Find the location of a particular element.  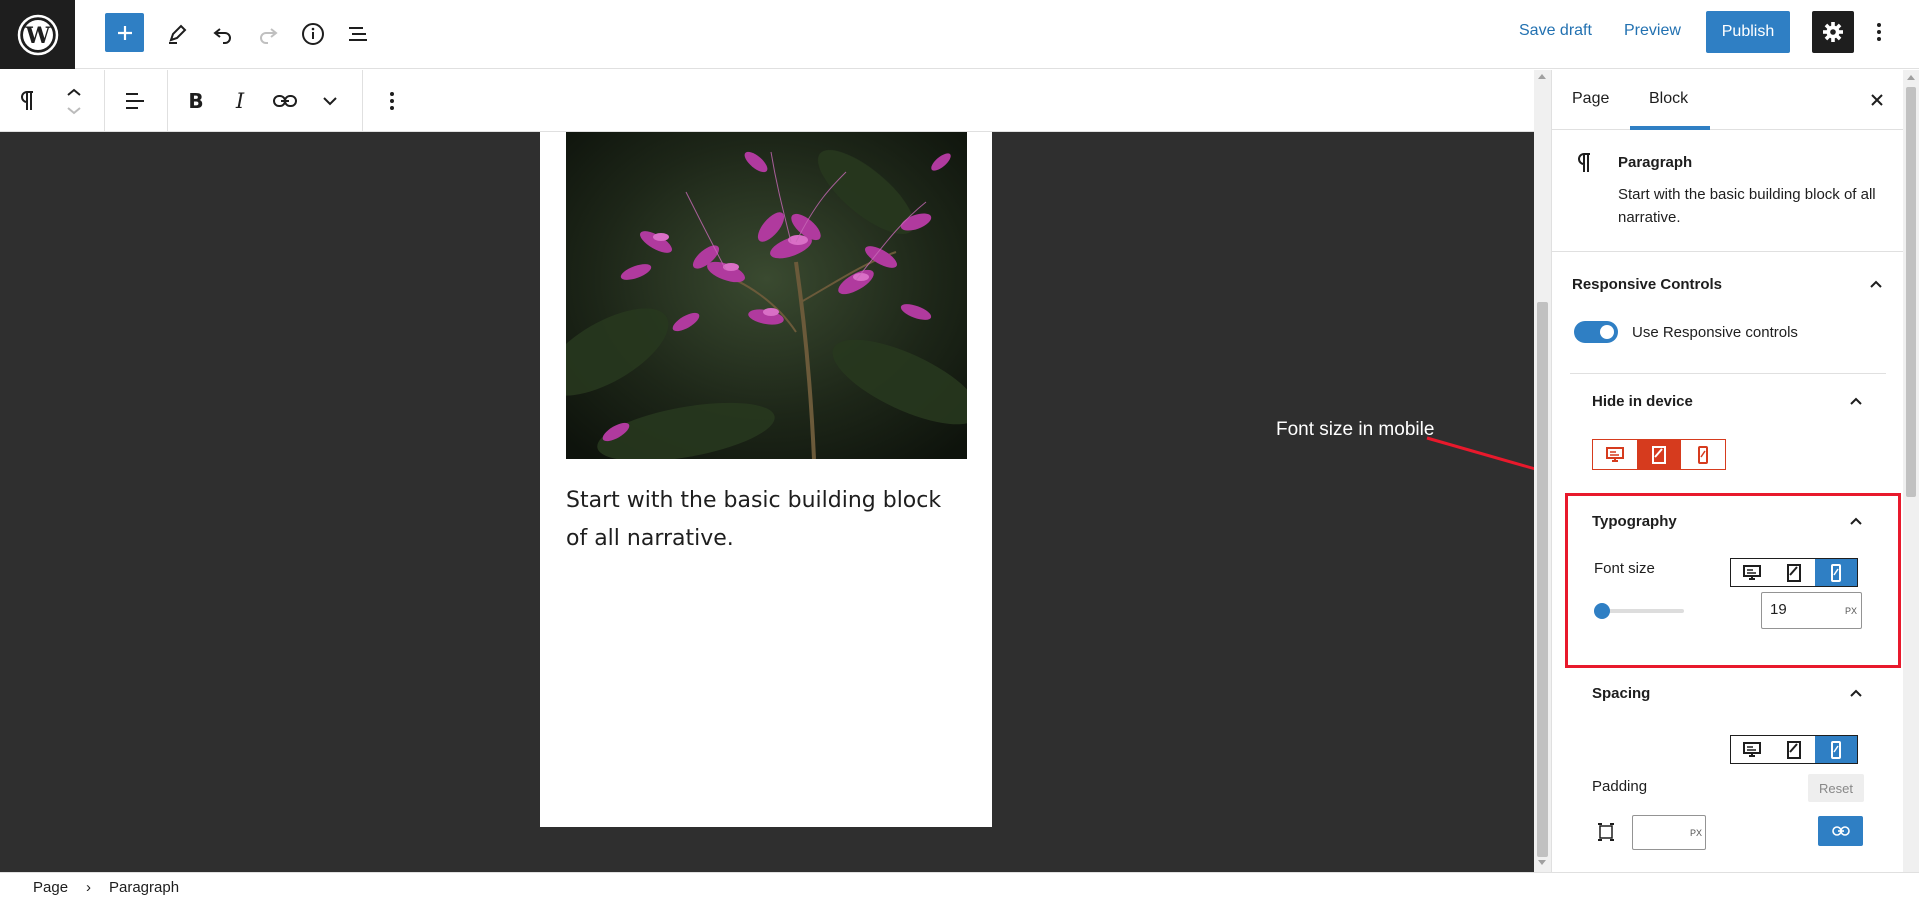

settings-button is located at coordinates (1833, 32).